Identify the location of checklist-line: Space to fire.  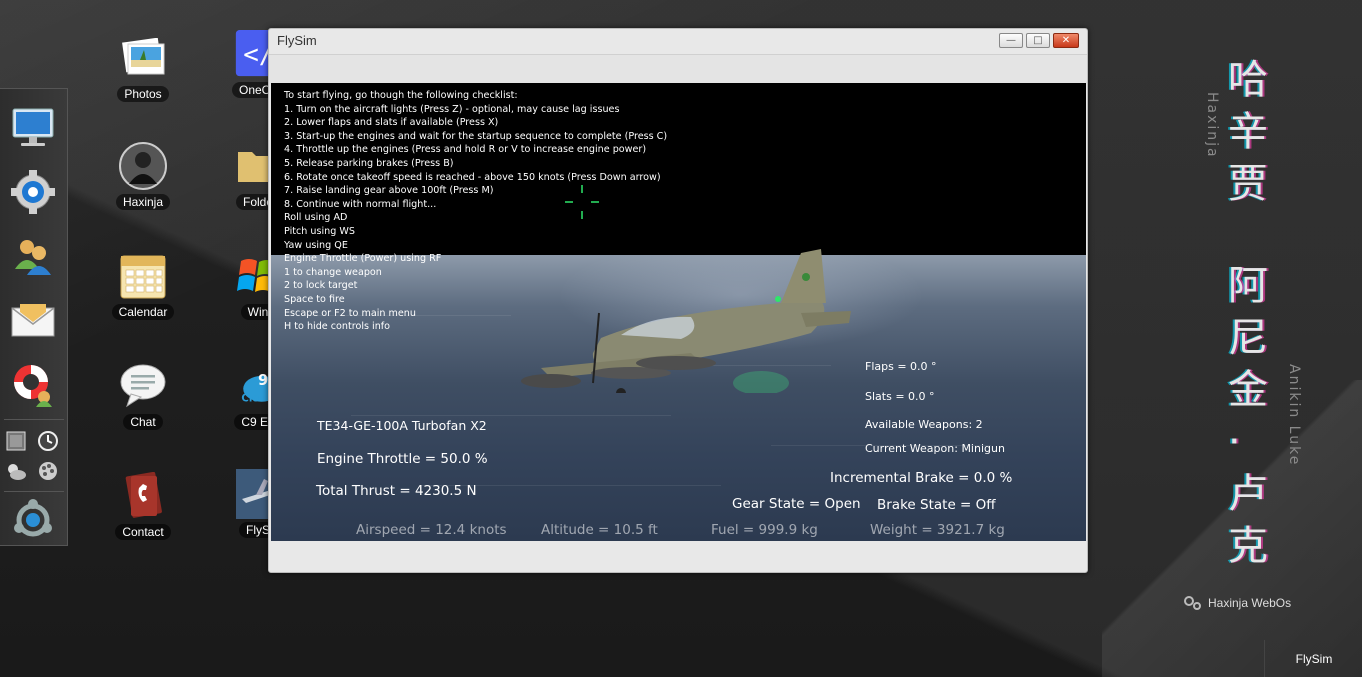
(314, 299).